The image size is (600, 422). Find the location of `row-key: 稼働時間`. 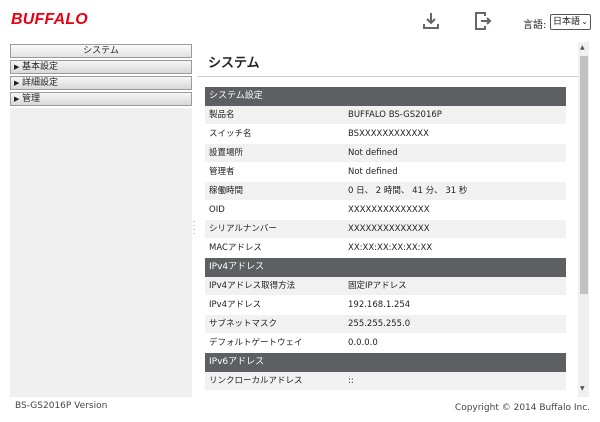

row-key: 稼働時間 is located at coordinates (226, 191).